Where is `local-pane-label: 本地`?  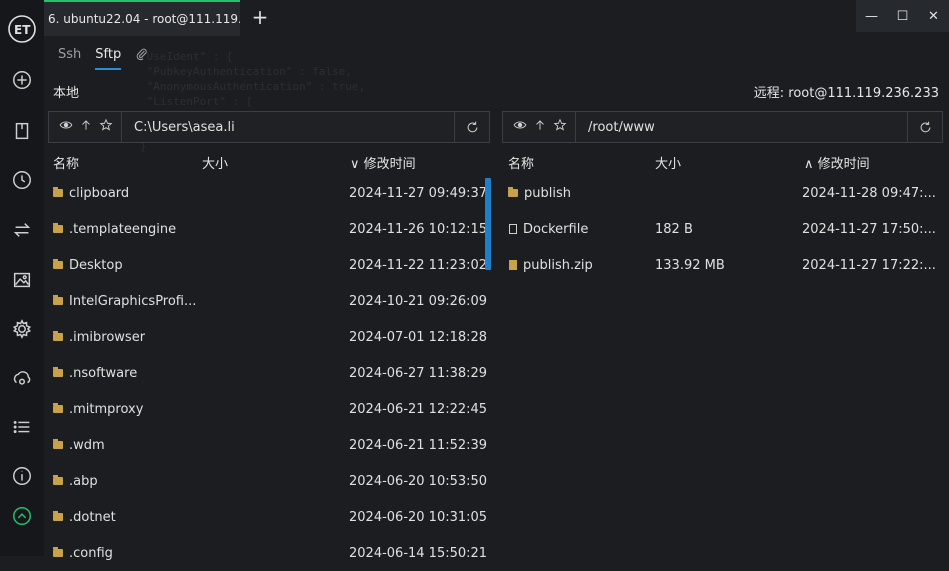
local-pane-label: 本地 is located at coordinates (66, 93).